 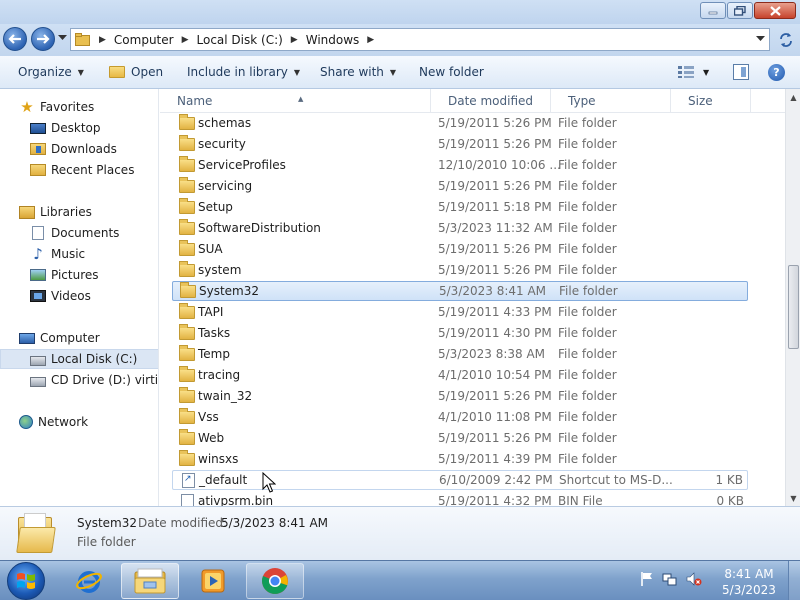 I want to click on nav-network: Network, so click(x=79, y=422).